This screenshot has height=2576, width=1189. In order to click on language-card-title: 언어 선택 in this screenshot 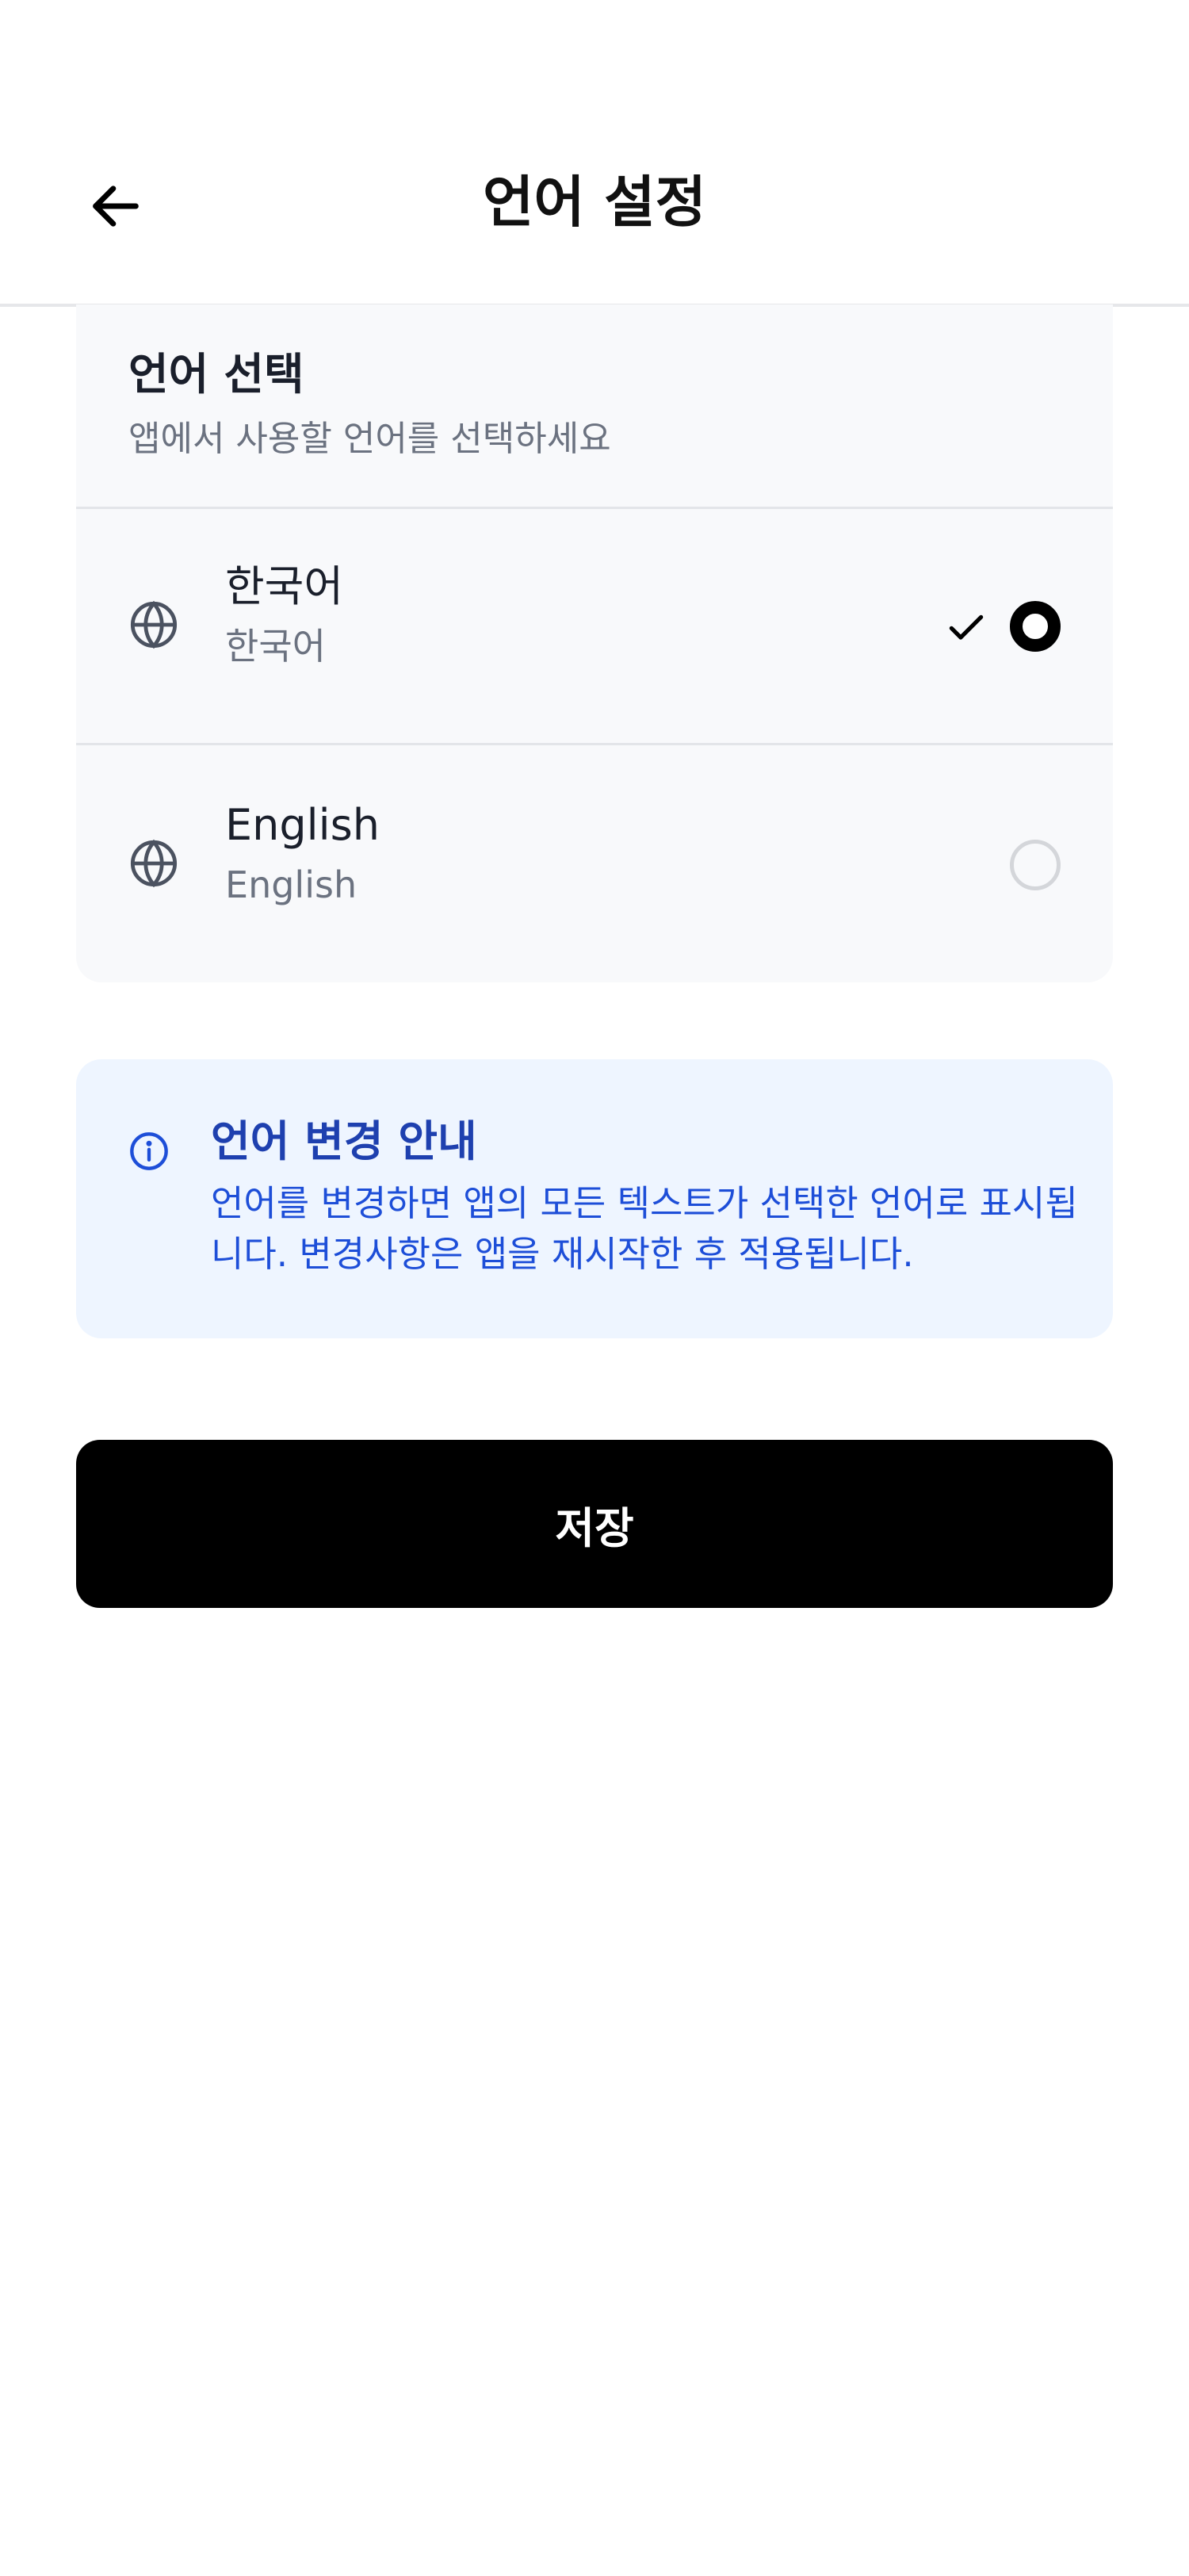, I will do `click(216, 374)`.